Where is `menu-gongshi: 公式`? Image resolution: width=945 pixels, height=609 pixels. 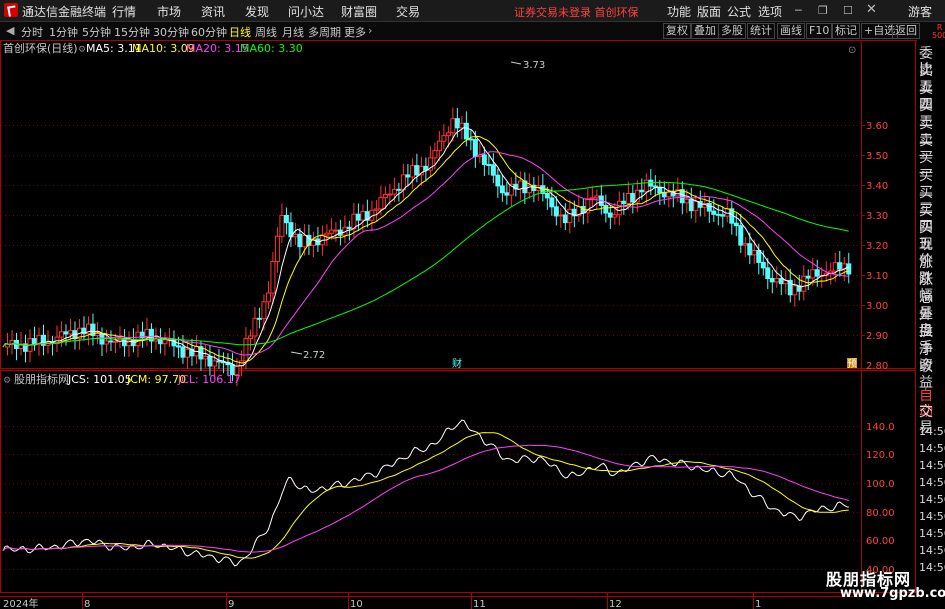
menu-gongshi: 公式 is located at coordinates (739, 11).